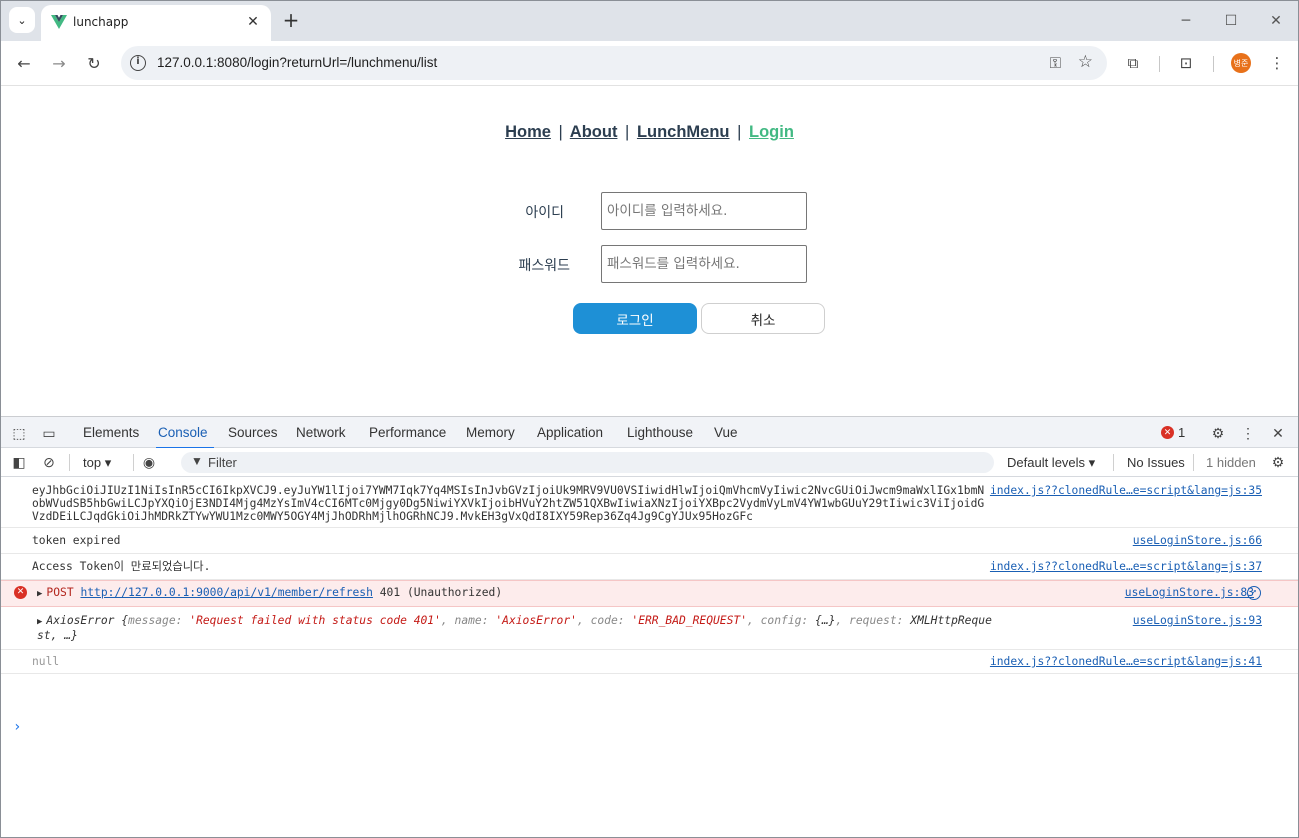 The width and height of the screenshot is (1299, 838). What do you see at coordinates (24, 63) in the screenshot?
I see `back-icon: ←` at bounding box center [24, 63].